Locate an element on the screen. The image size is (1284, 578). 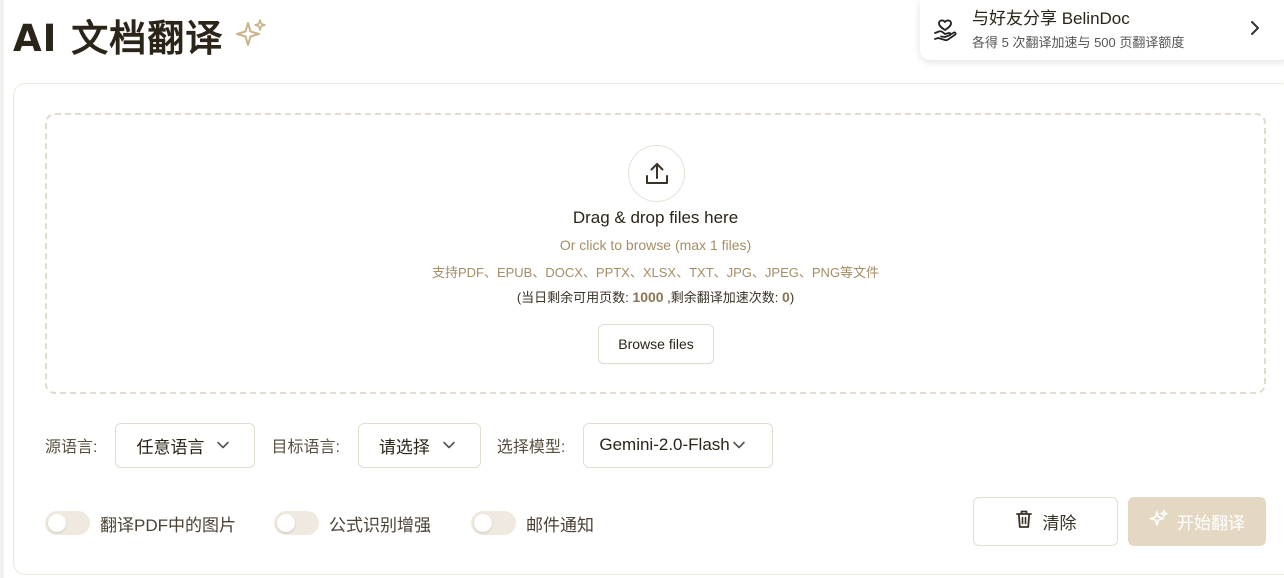
toggle-label: 翻译PDF中的图片 is located at coordinates (168, 525).